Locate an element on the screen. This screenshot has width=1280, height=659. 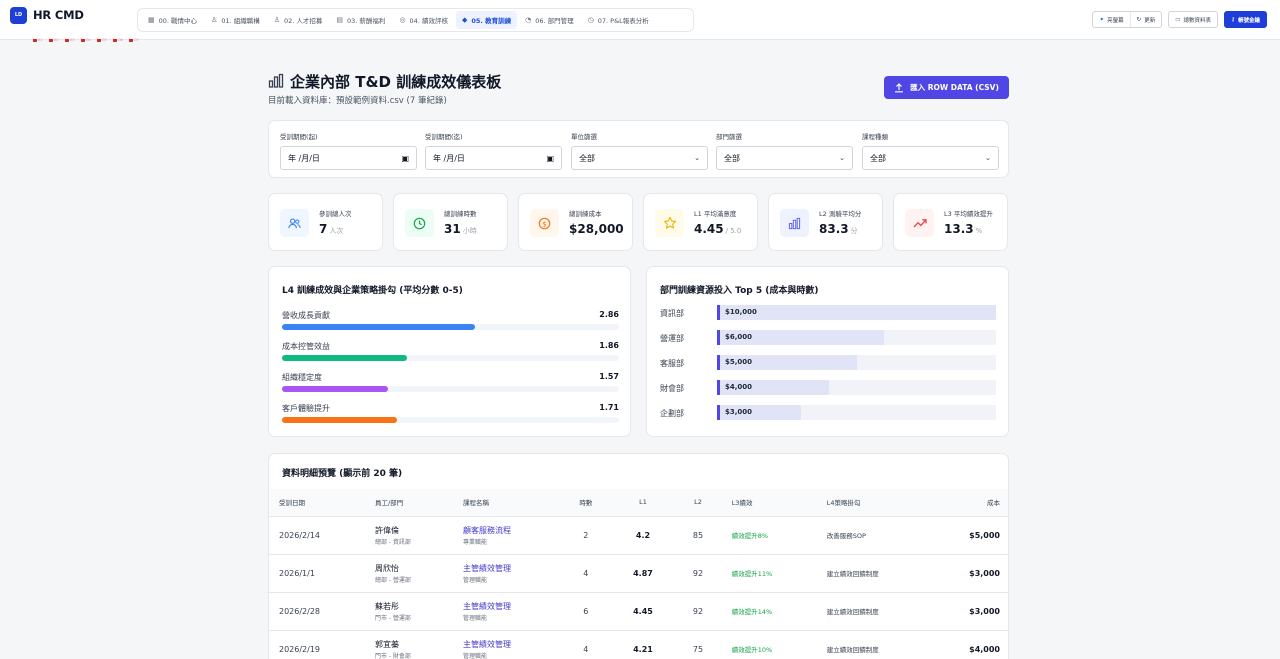
tab-2: ♙ 02. 人才招募 is located at coordinates (298, 20).